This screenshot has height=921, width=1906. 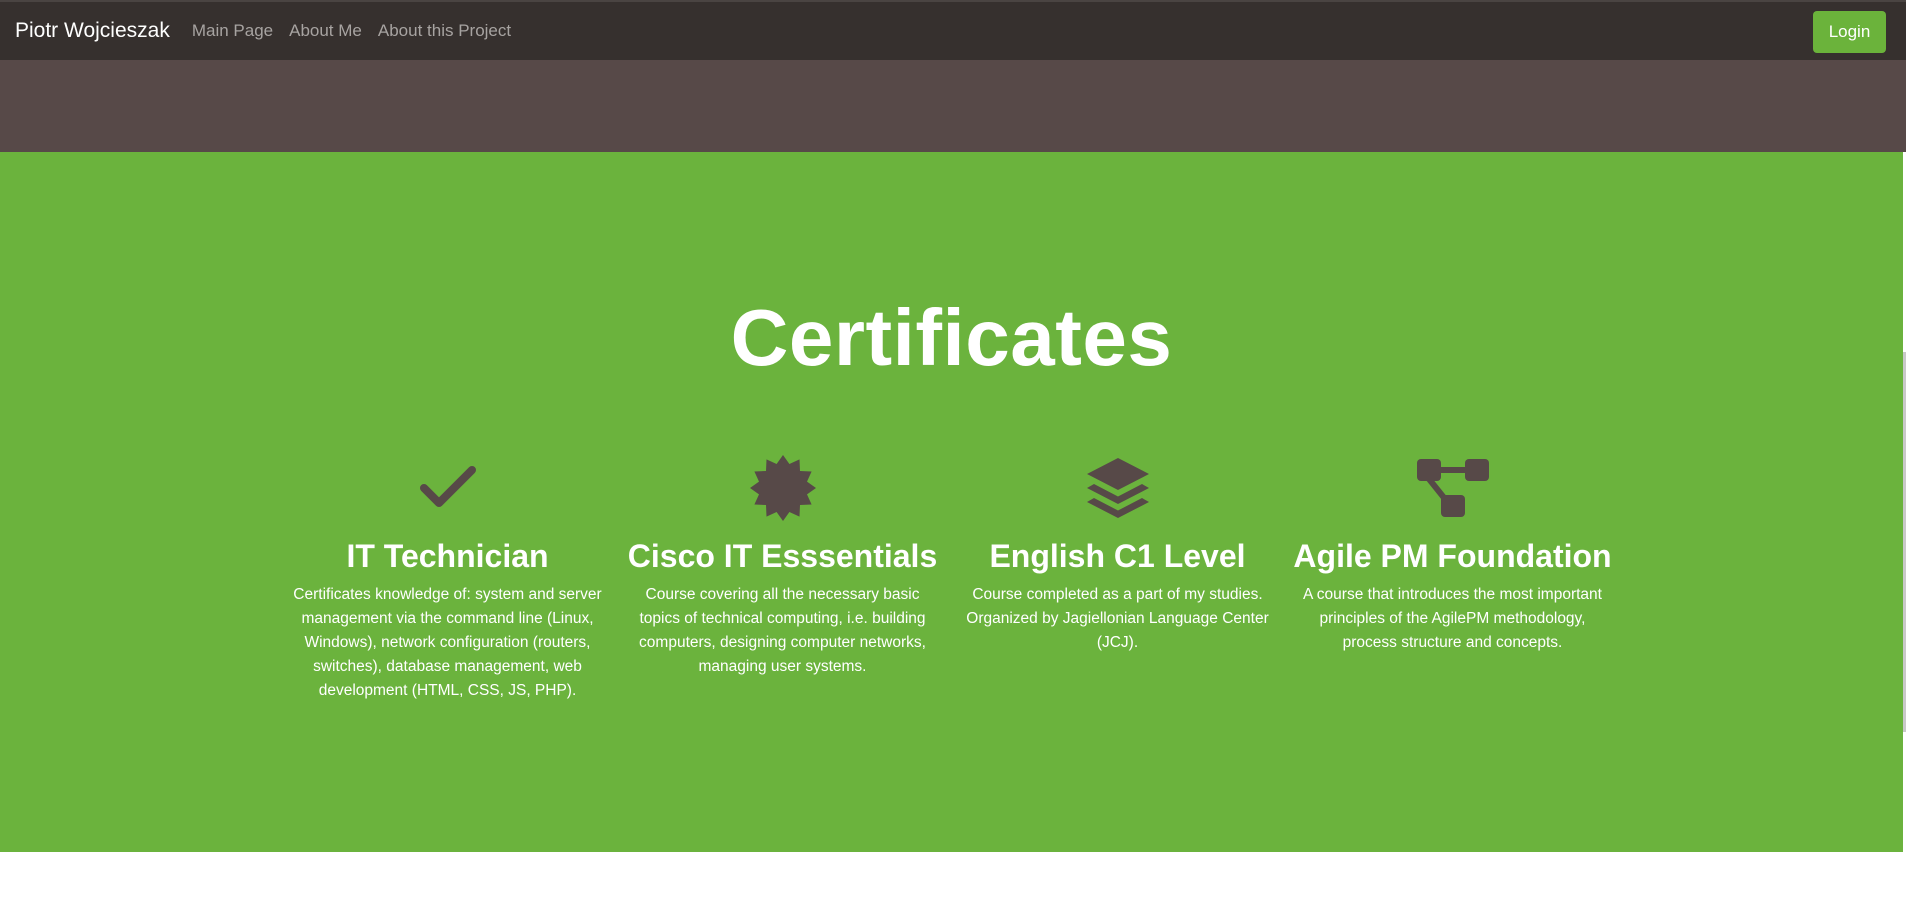 I want to click on checkmark-icon, so click(x=447, y=488).